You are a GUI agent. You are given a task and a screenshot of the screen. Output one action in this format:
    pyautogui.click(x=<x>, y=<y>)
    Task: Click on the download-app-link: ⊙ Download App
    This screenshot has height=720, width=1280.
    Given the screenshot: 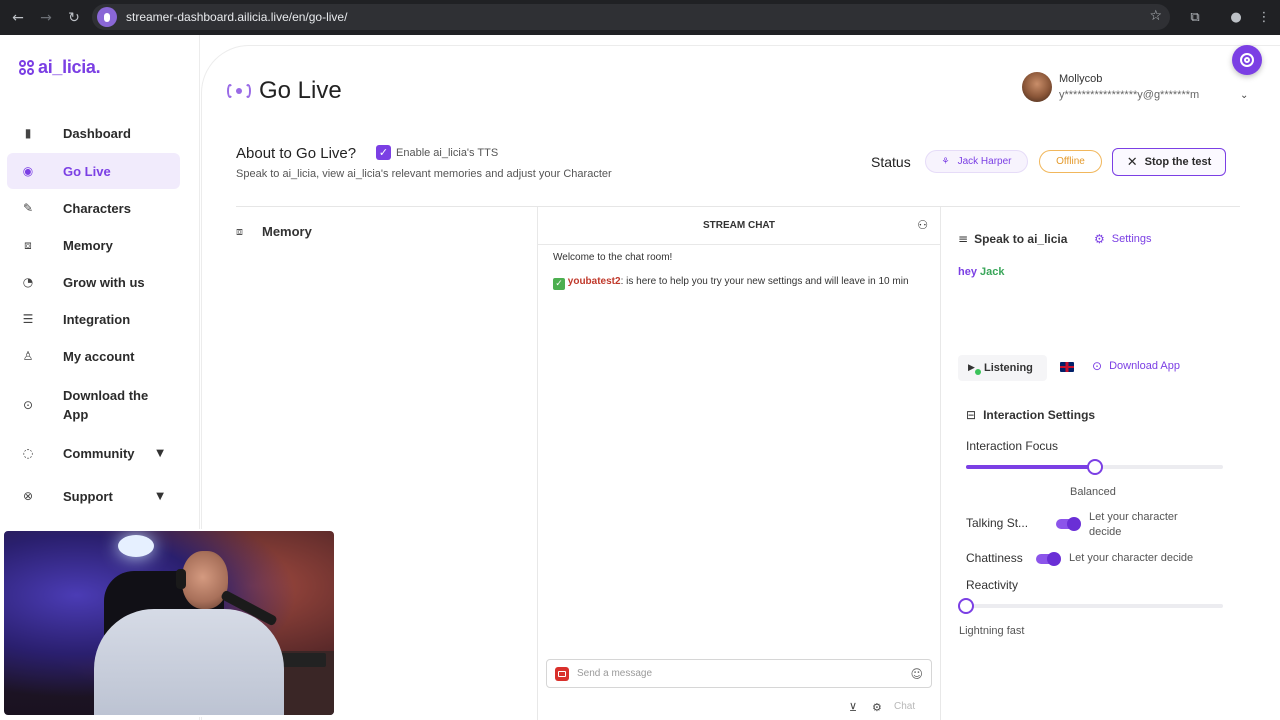 What is the action you would take?
    pyautogui.click(x=1136, y=366)
    